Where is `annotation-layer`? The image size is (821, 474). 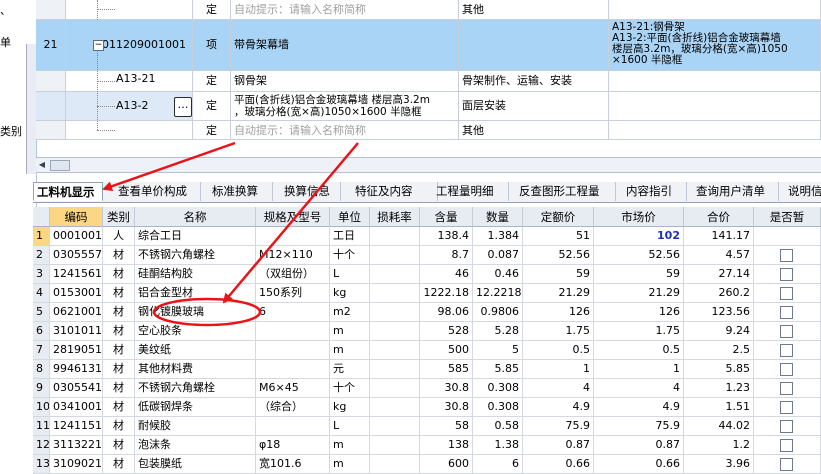 annotation-layer is located at coordinates (230, 234).